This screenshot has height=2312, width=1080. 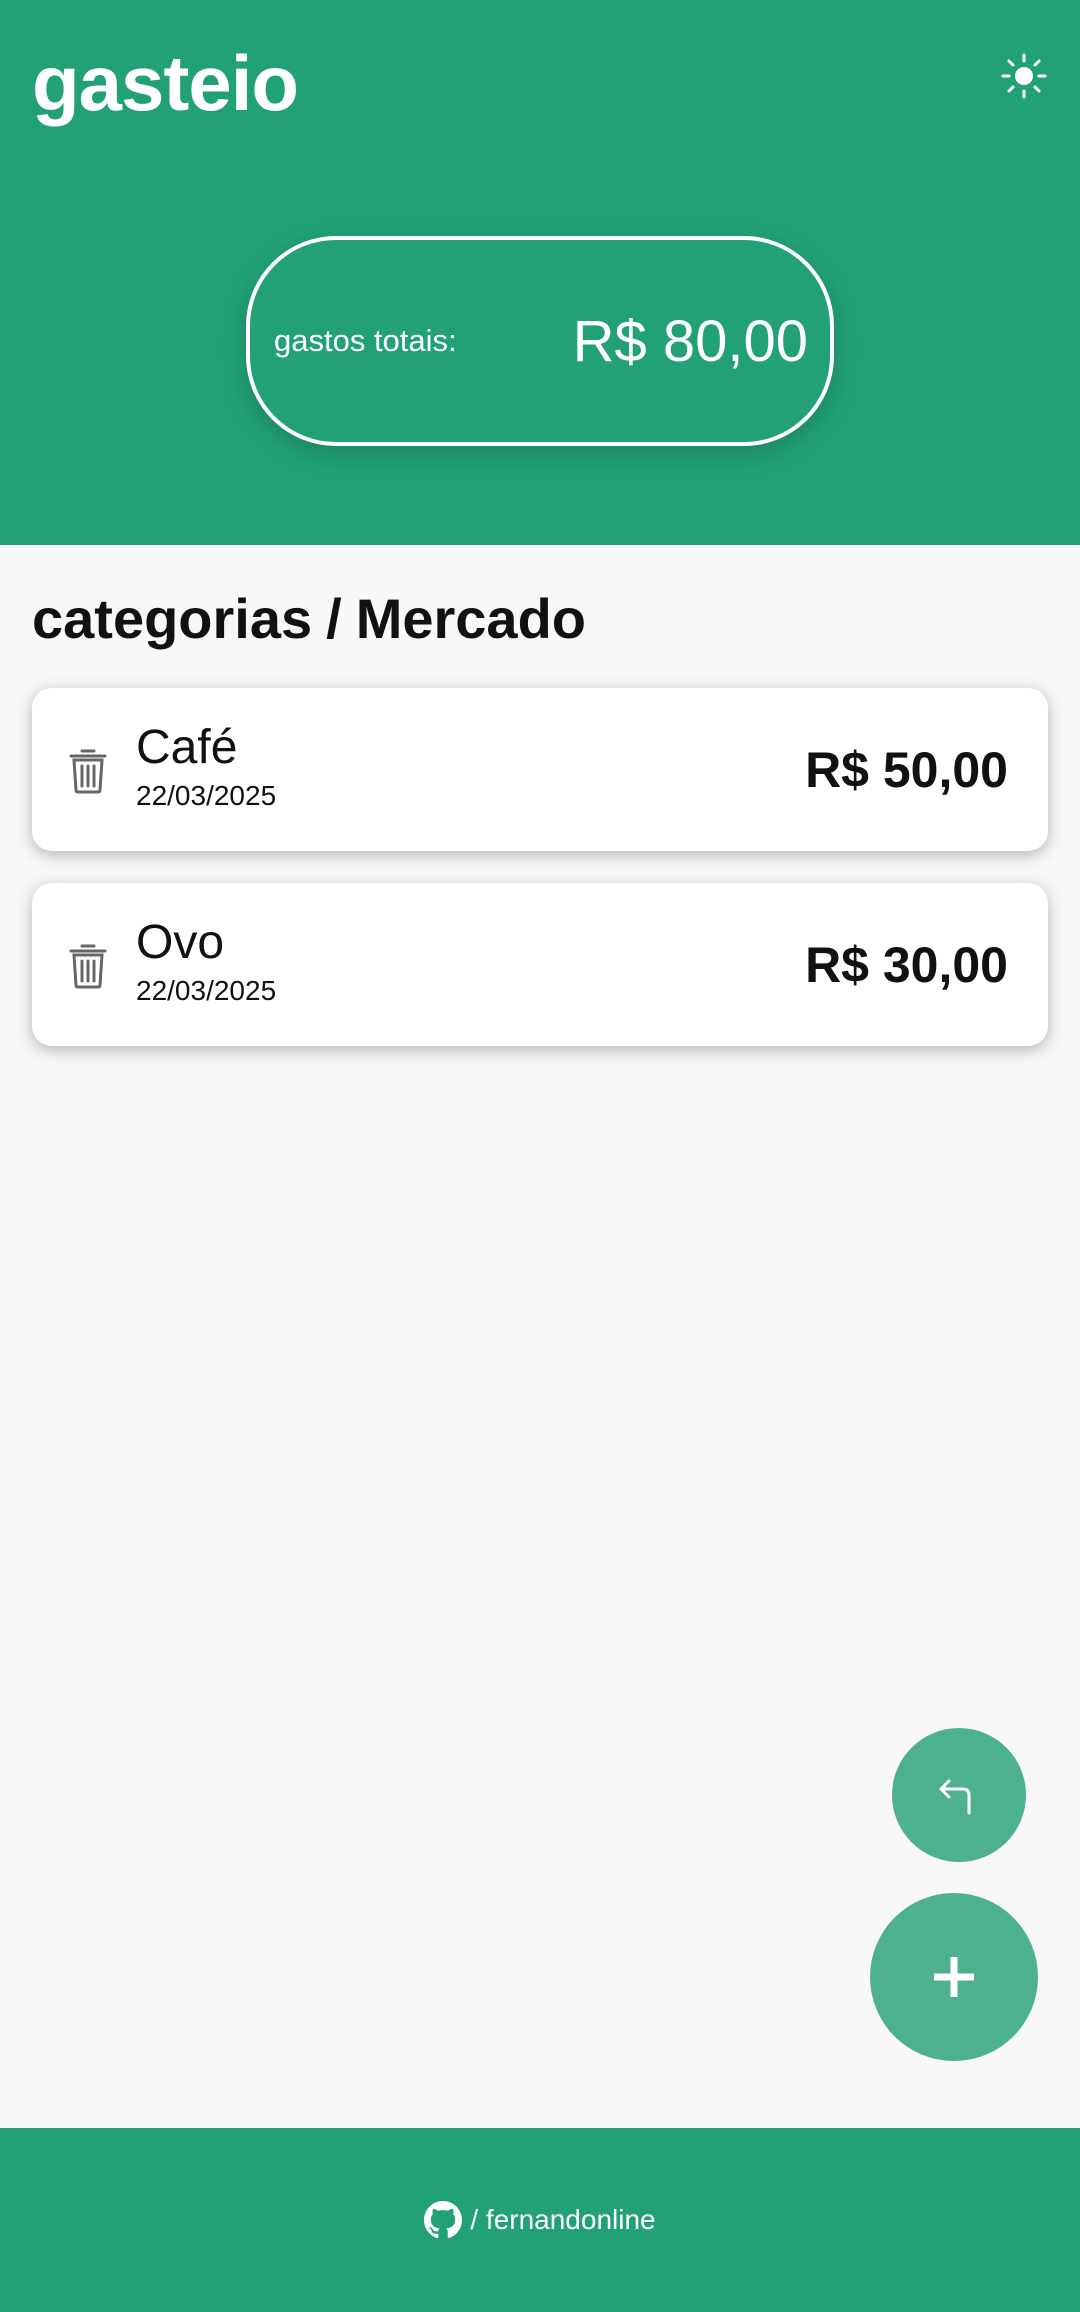 I want to click on github-link: / fernandonline, so click(x=540, y=2220).